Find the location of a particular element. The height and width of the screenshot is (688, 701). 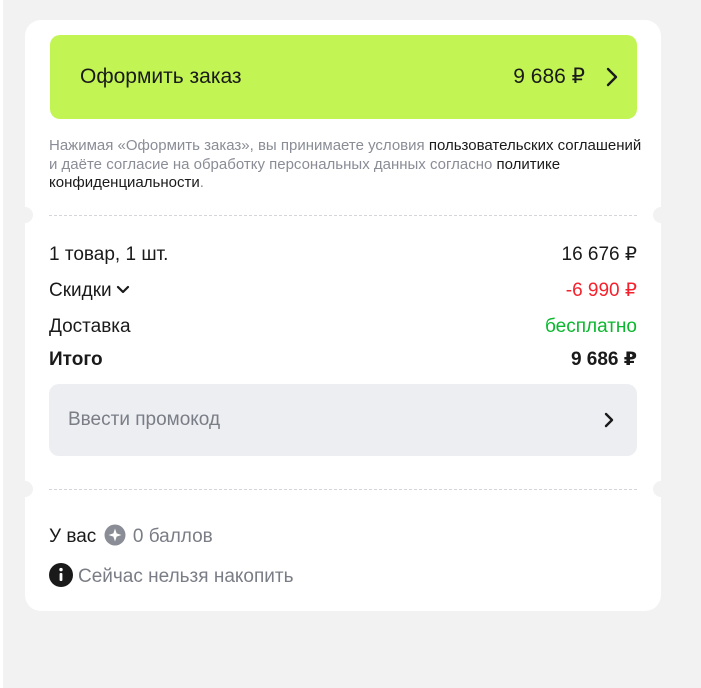

total-value: 9 686 ₽ is located at coordinates (603, 359).